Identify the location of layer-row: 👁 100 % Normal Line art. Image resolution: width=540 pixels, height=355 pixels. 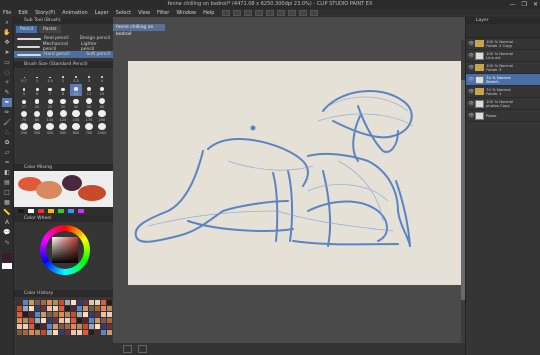
(503, 56).